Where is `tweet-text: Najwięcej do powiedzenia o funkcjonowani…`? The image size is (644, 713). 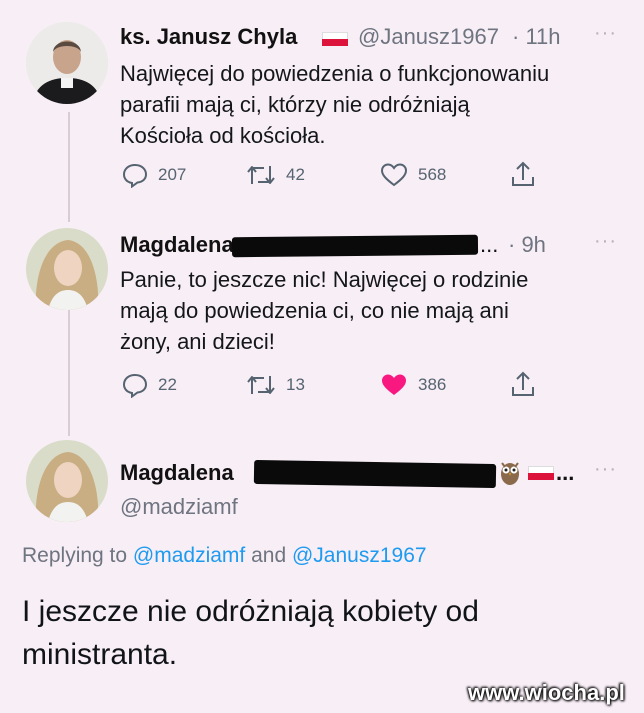 tweet-text: Najwięcej do powiedzenia o funkcjonowani… is located at coordinates (370, 104).